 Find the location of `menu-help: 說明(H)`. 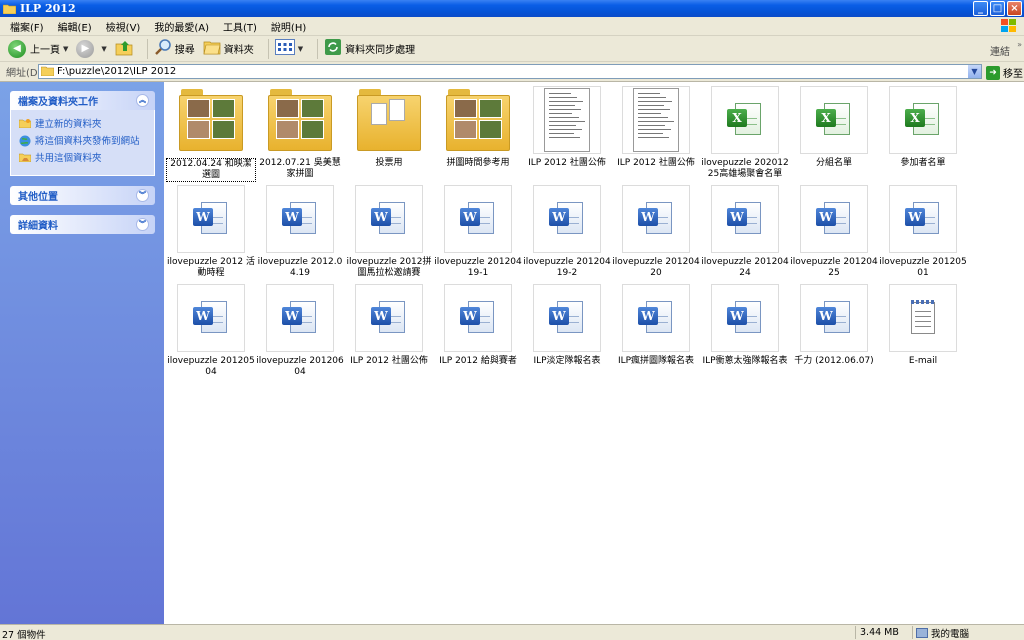

menu-help: 說明(H) is located at coordinates (288, 26).